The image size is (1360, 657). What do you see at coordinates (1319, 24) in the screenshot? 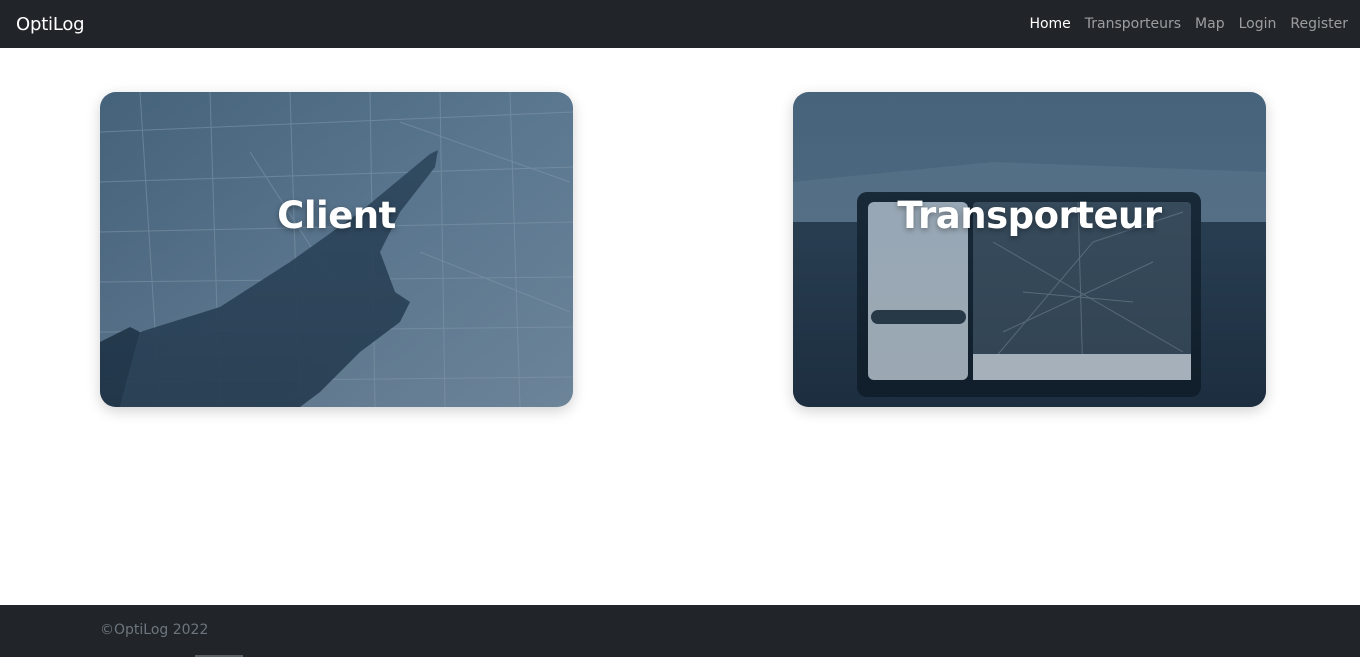
I see `nav-link-register: Register` at bounding box center [1319, 24].